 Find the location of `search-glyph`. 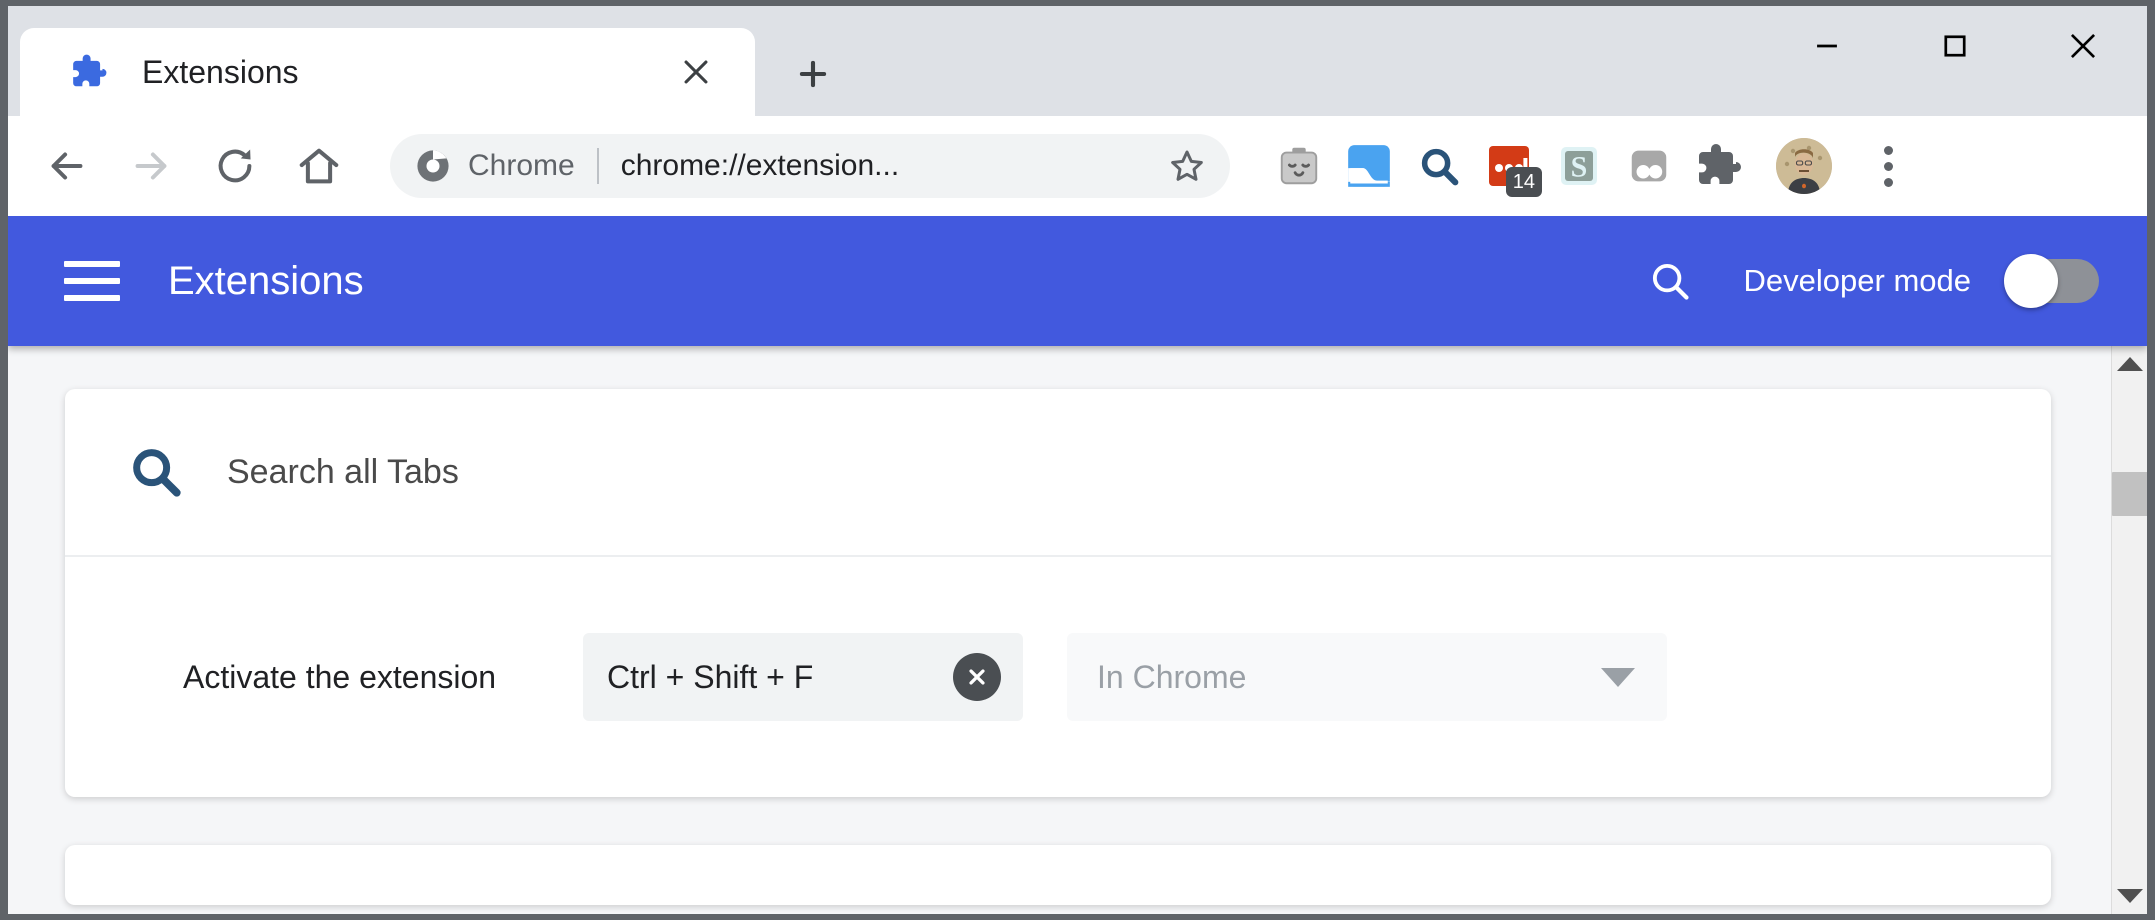

search-glyph is located at coordinates (1670, 281).